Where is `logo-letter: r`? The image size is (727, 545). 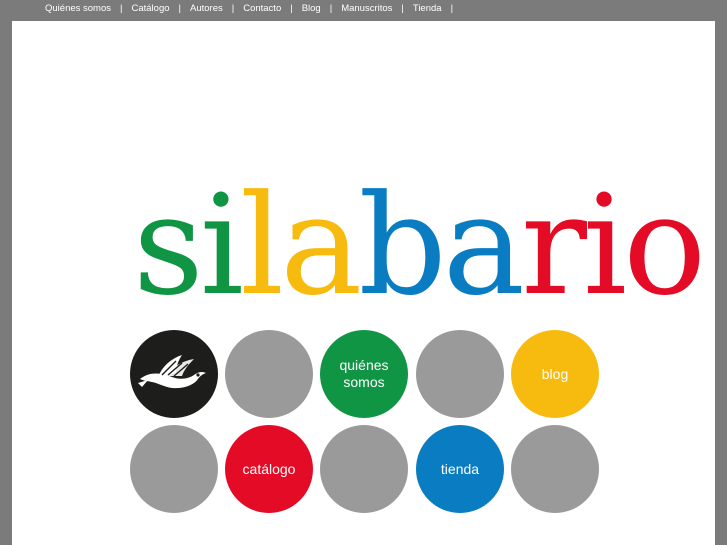
logo-letter: r is located at coordinates (554, 245).